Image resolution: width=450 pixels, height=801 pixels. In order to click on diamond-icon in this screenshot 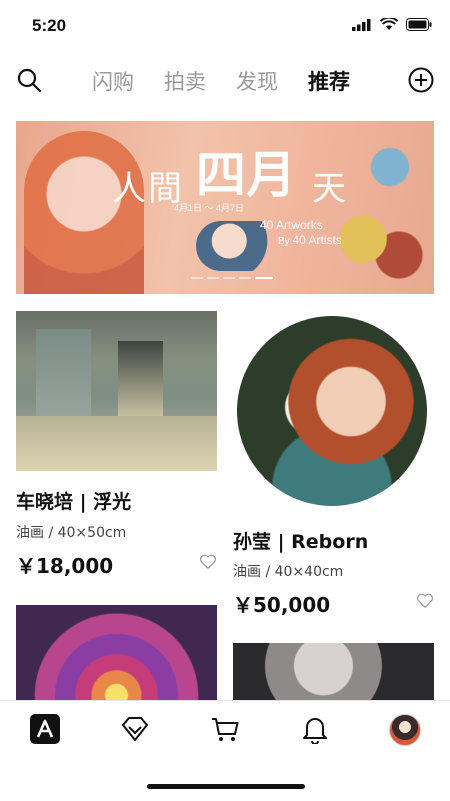, I will do `click(135, 729)`.